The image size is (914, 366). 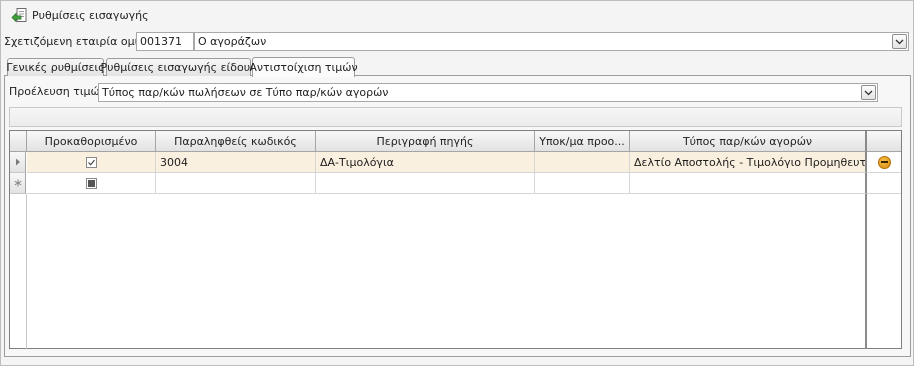 What do you see at coordinates (174, 162) in the screenshot?
I see `cell-text: 3004` at bounding box center [174, 162].